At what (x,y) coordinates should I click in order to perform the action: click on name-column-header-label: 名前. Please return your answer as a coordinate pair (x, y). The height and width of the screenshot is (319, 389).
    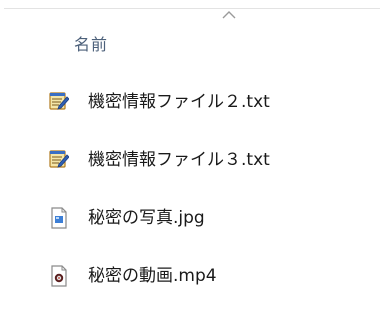
    Looking at the image, I should click on (91, 44).